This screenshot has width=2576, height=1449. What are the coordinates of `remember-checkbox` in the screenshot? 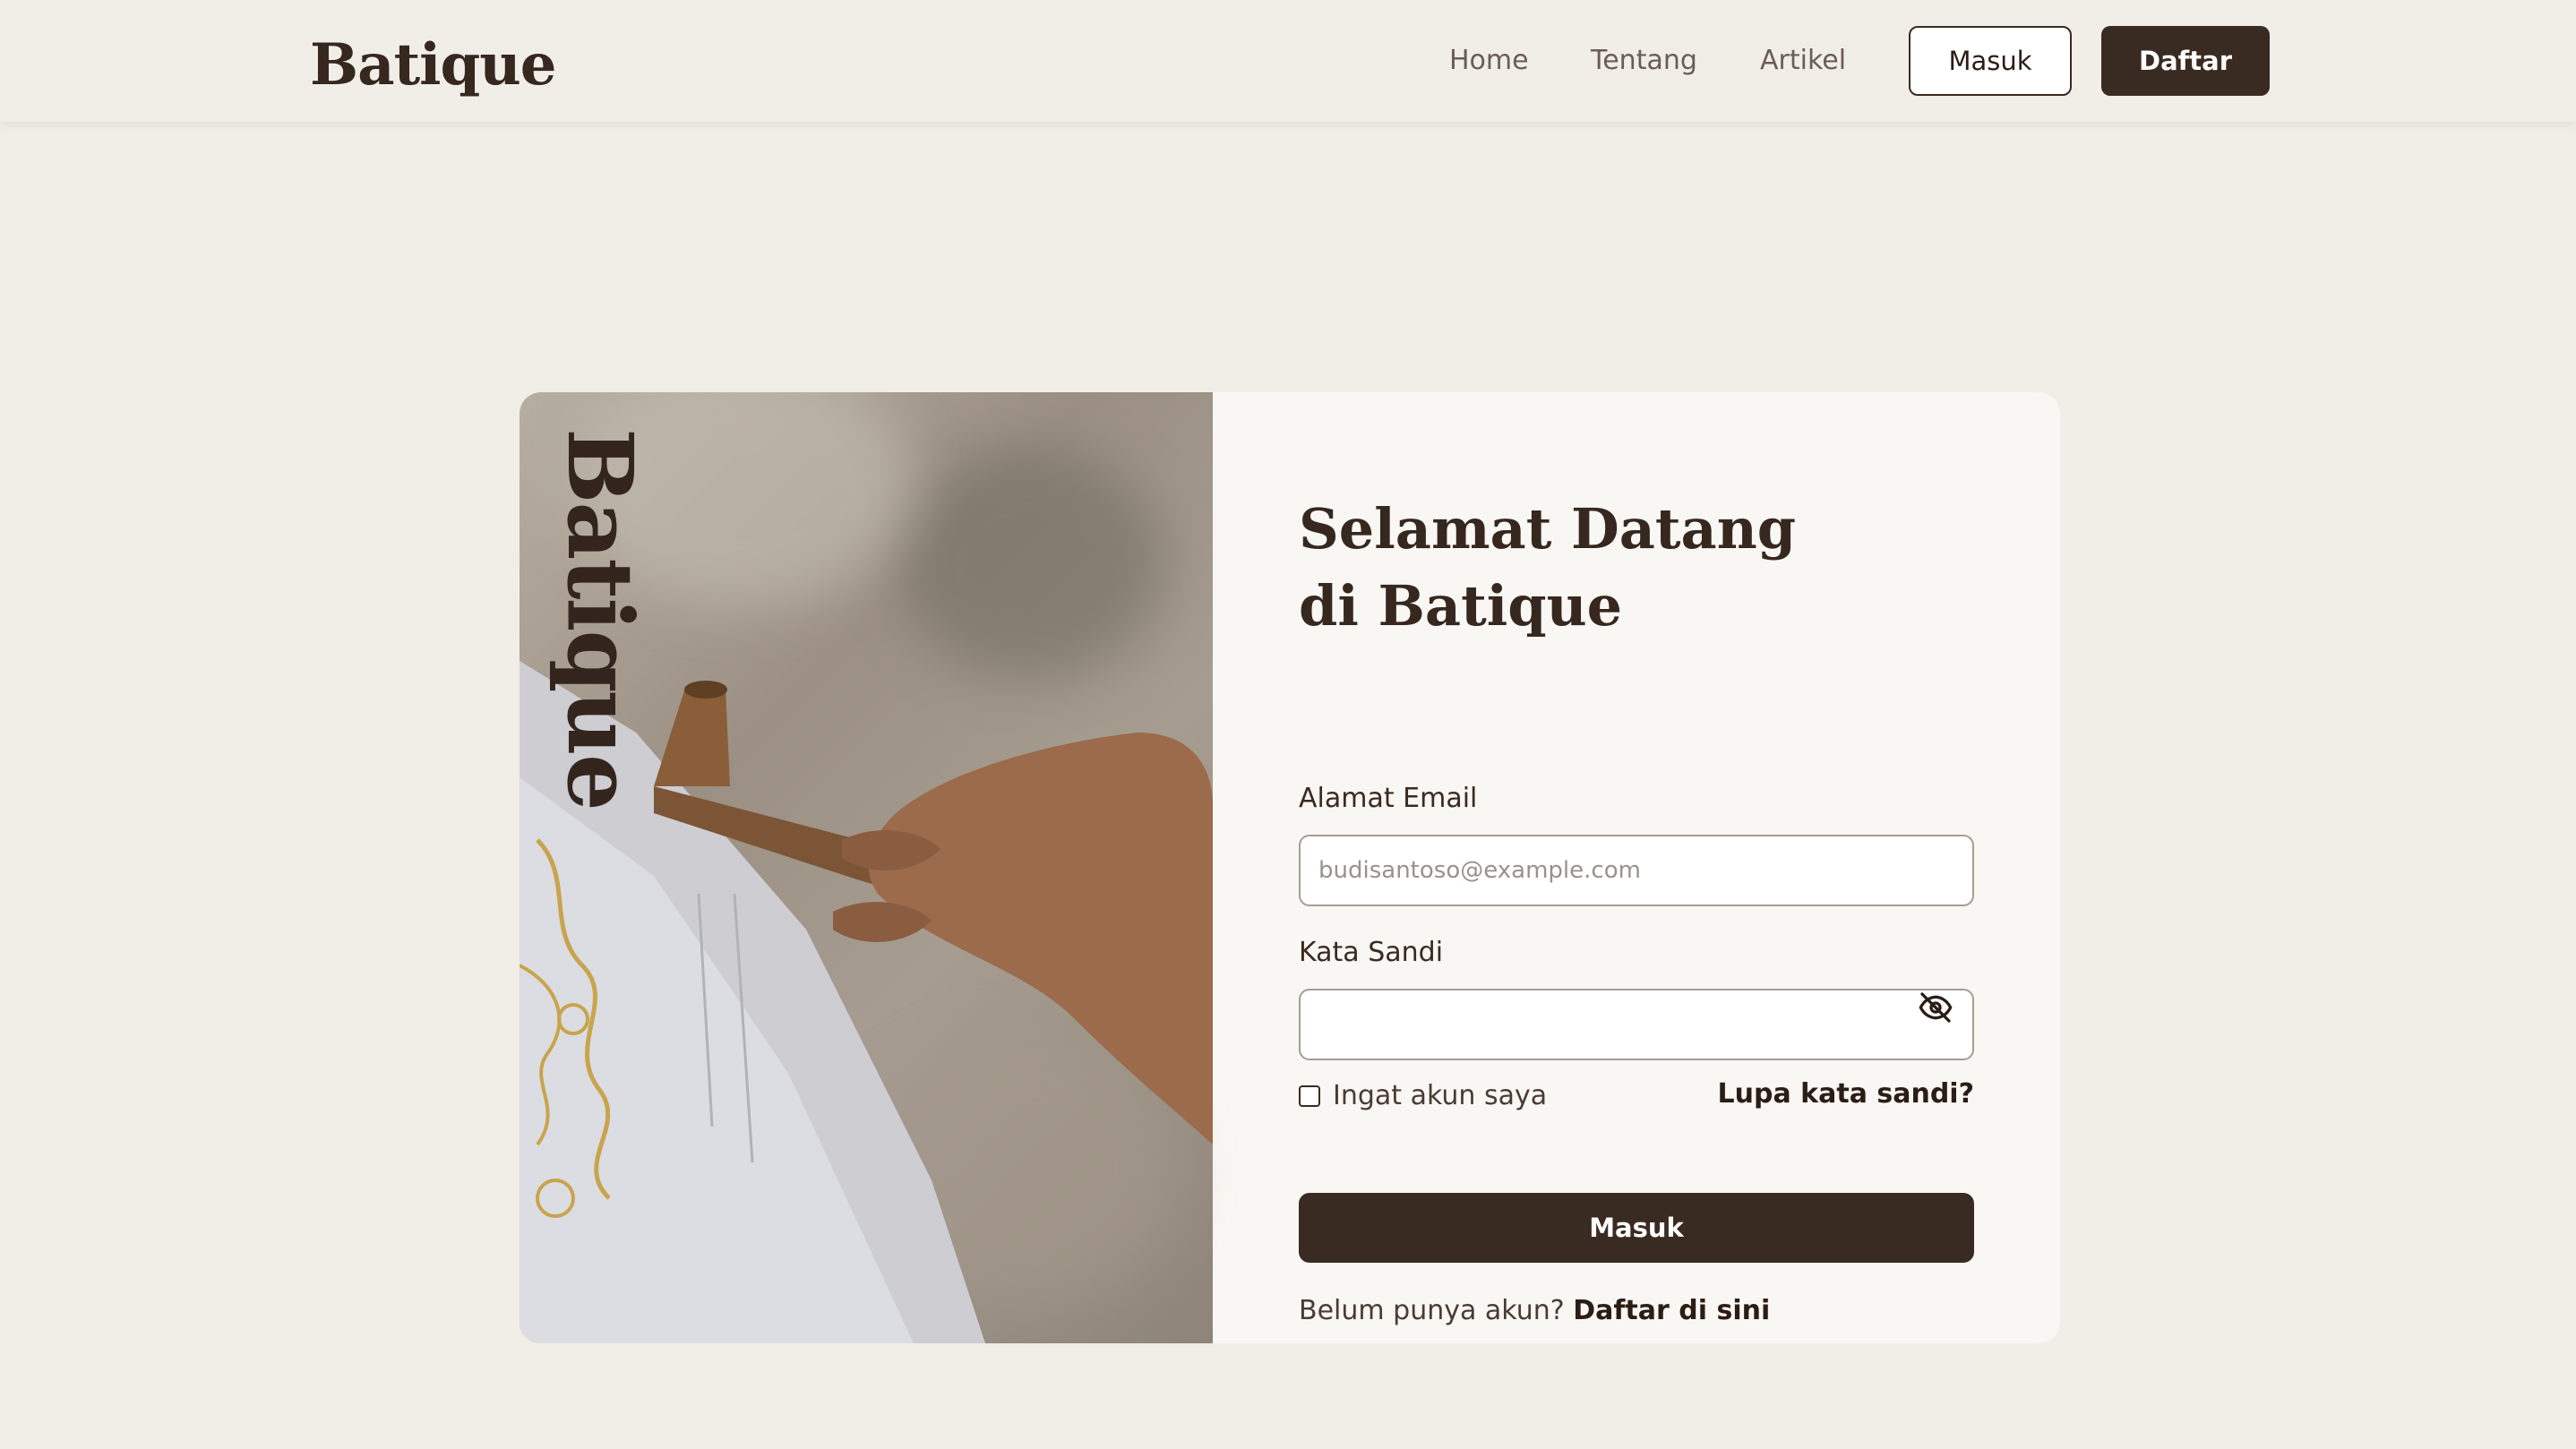 It's located at (1309, 1096).